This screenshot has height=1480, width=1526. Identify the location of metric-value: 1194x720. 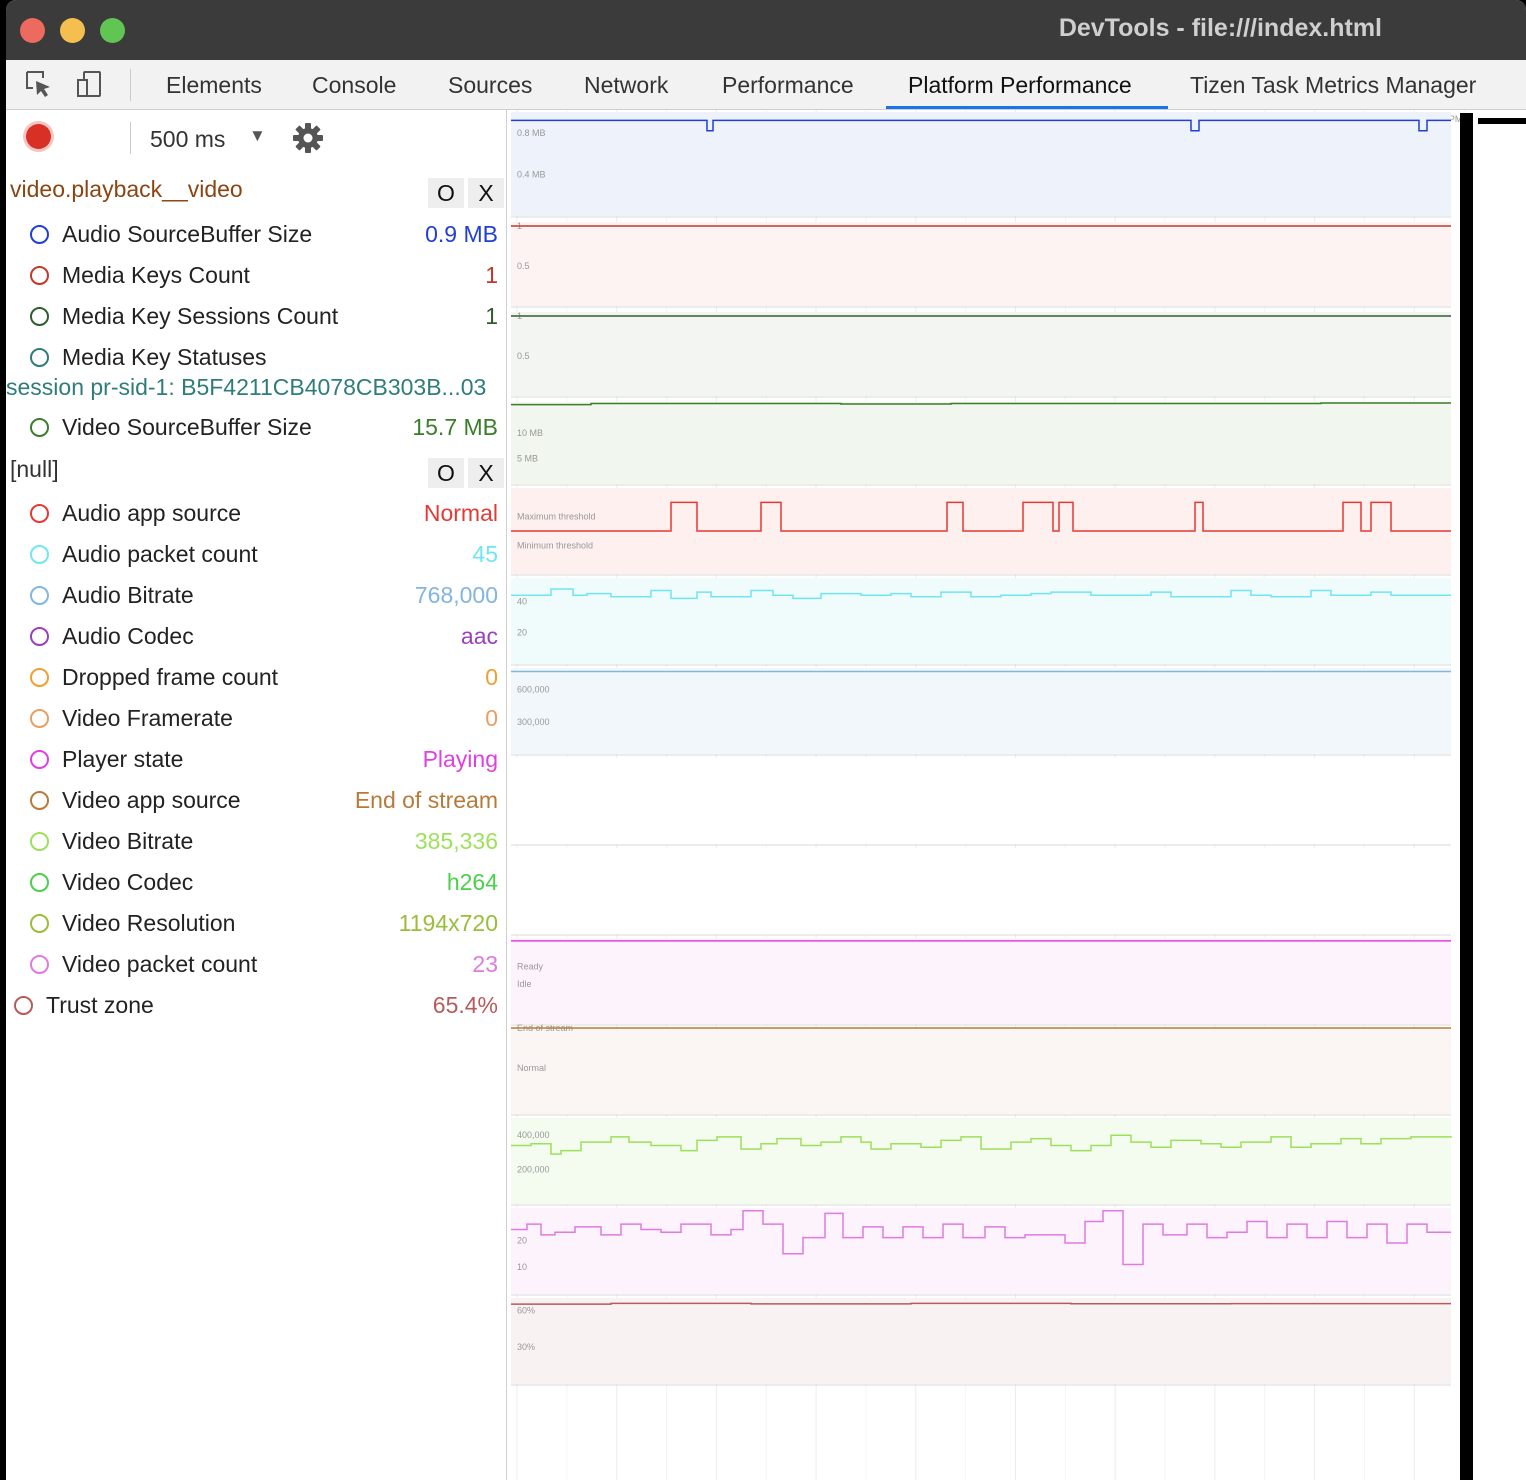
(448, 923).